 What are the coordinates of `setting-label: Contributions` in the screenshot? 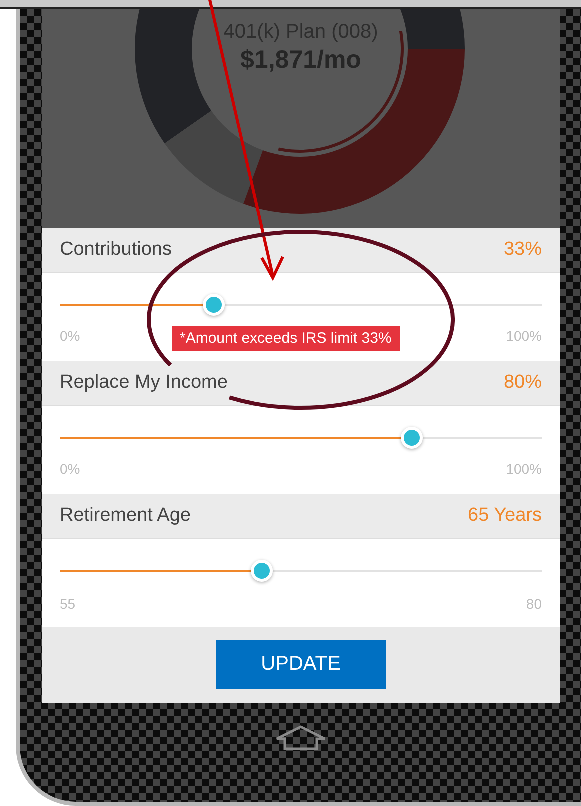 It's located at (116, 250).